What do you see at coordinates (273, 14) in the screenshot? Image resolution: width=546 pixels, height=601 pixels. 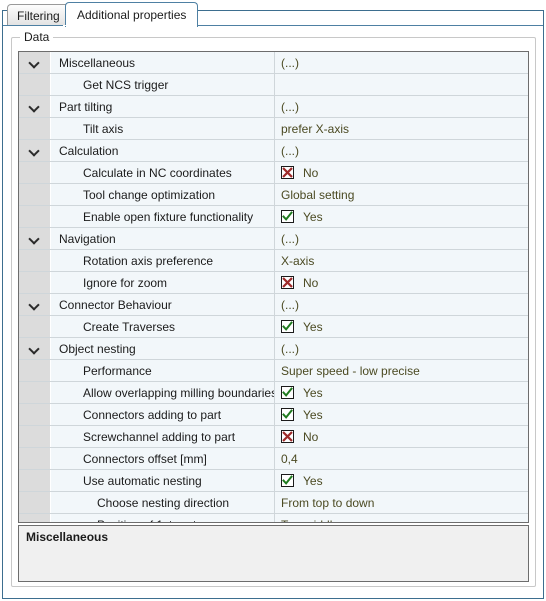 I see `tab-strip: Filtering Additional properties` at bounding box center [273, 14].